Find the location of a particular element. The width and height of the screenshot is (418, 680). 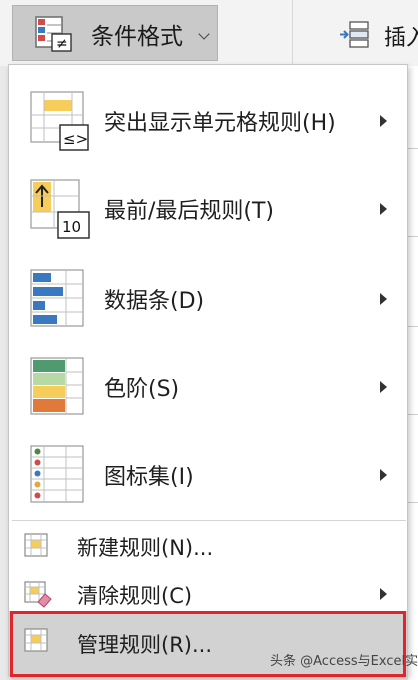

top-bottom-rules-icon: 10 is located at coordinates (60, 209).